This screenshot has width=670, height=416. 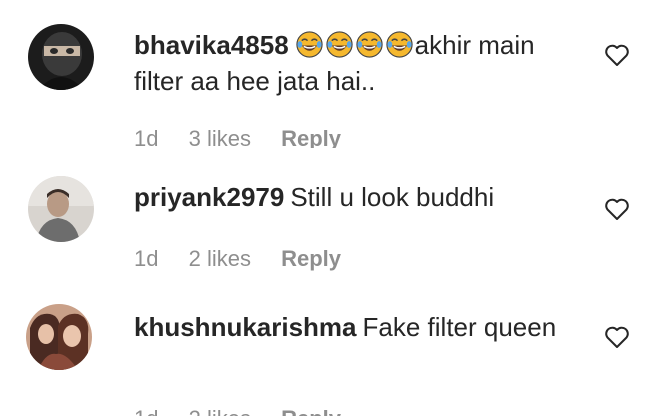 I want to click on comment-username: bhavika4858, so click(x=211, y=45).